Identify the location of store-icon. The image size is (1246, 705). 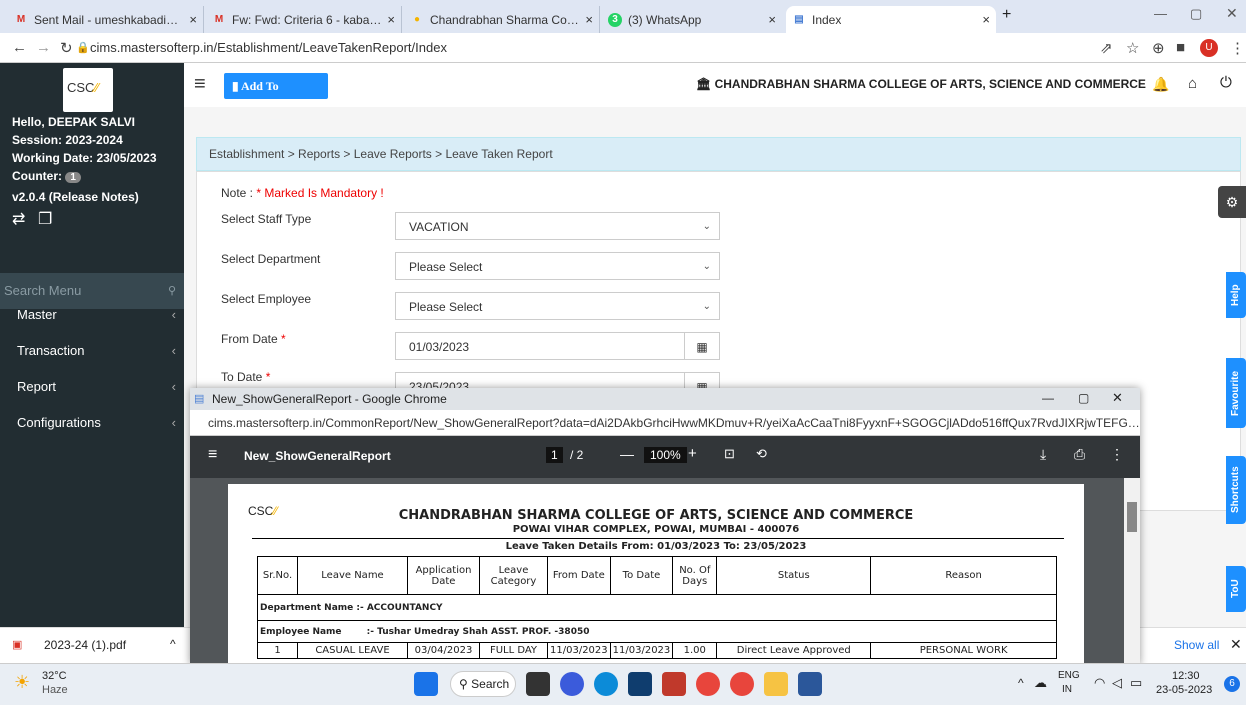
(640, 684).